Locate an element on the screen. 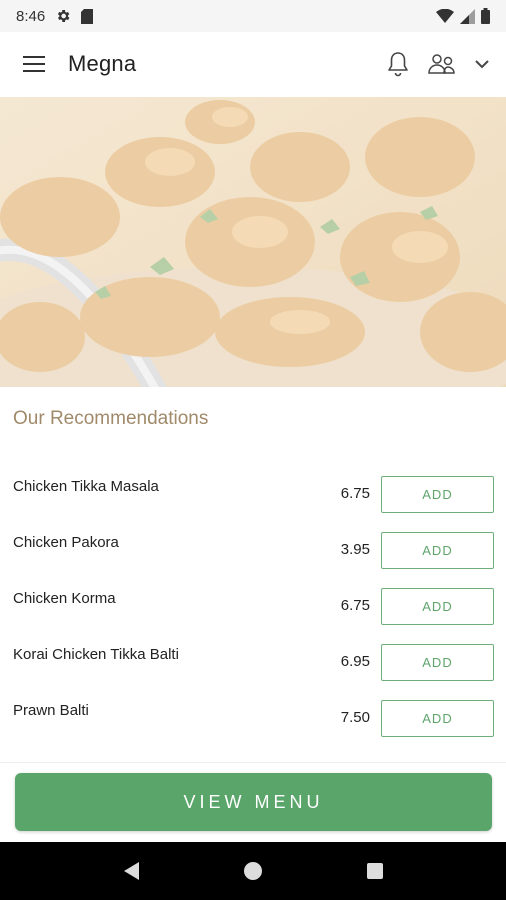 Image resolution: width=506 pixels, height=900 pixels. battery-icon is located at coordinates (485, 16).